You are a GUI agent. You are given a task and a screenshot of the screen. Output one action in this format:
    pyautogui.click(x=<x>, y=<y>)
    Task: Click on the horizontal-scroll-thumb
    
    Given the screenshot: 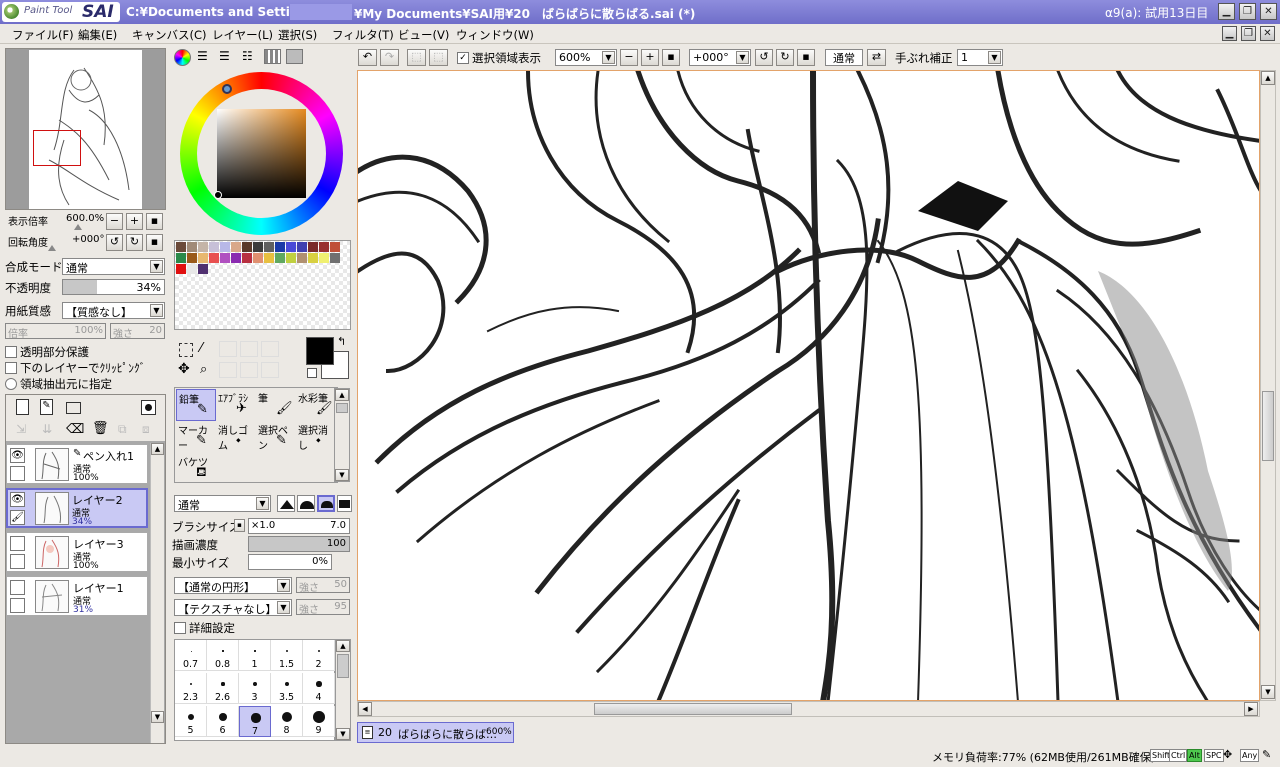 What is the action you would take?
    pyautogui.click(x=693, y=709)
    